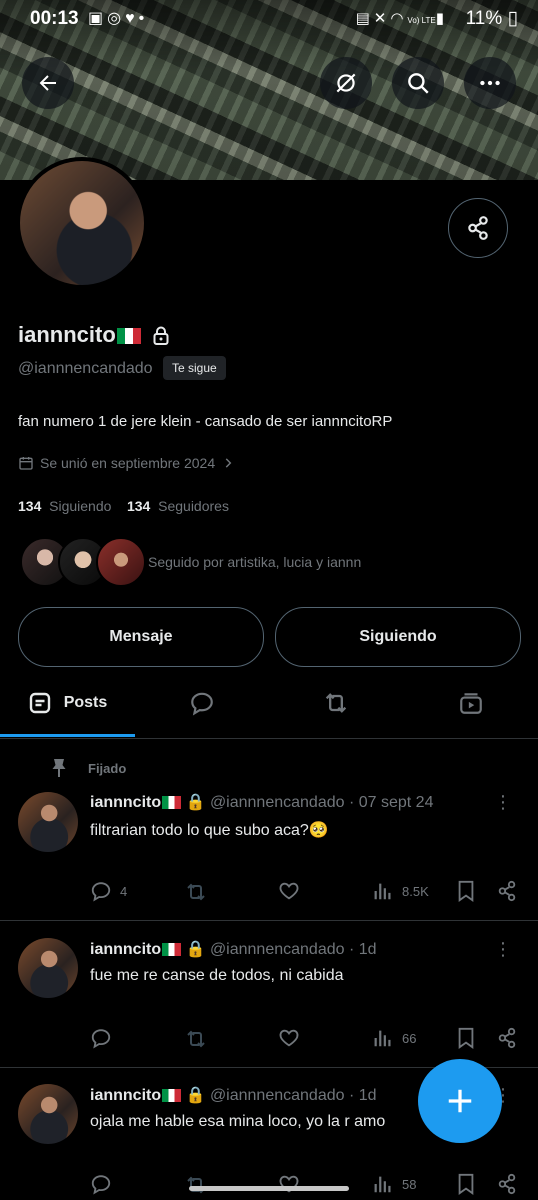 The width and height of the screenshot is (538, 1200). What do you see at coordinates (421, 20) in the screenshot?
I see `volte-icon: Vo) LTE` at bounding box center [421, 20].